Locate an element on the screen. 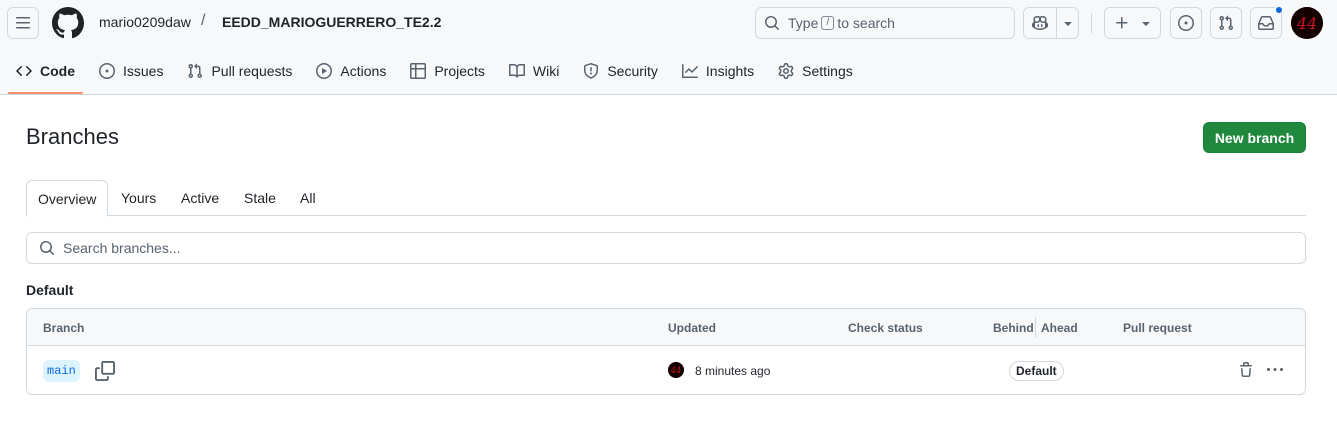 The height and width of the screenshot is (441, 1337). author-avatar: 44 is located at coordinates (676, 370).